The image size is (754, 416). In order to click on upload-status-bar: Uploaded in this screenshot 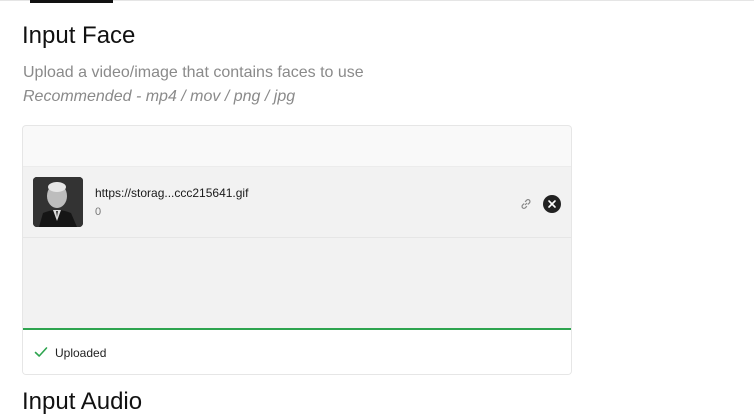, I will do `click(297, 352)`.